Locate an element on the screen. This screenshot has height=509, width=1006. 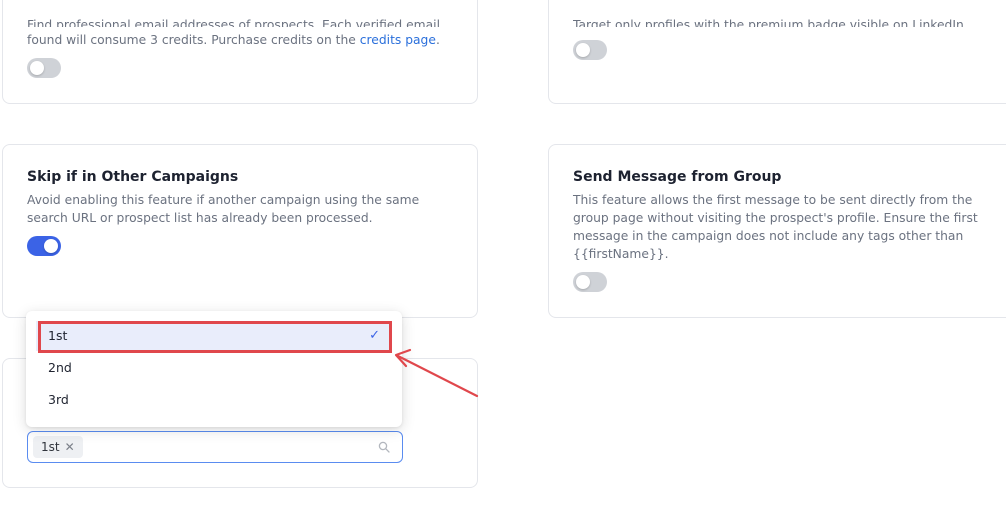
group-message-description-line4: {{firstName}}. is located at coordinates (621, 254).